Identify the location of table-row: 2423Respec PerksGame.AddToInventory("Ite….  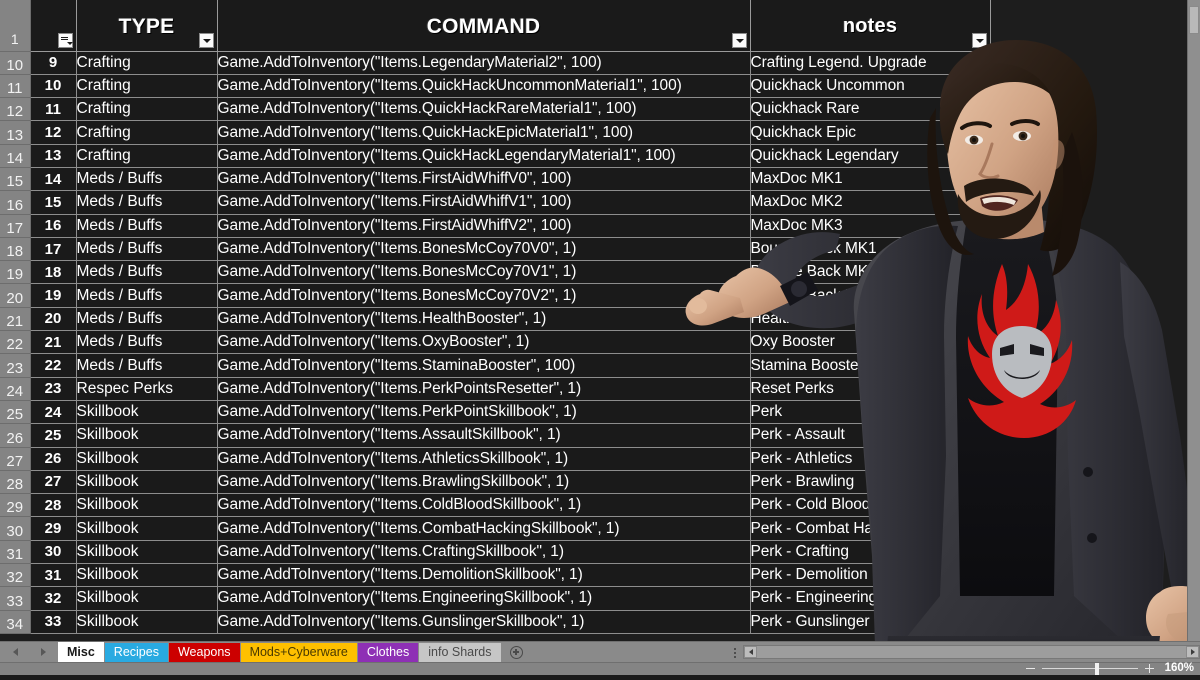
(595, 388).